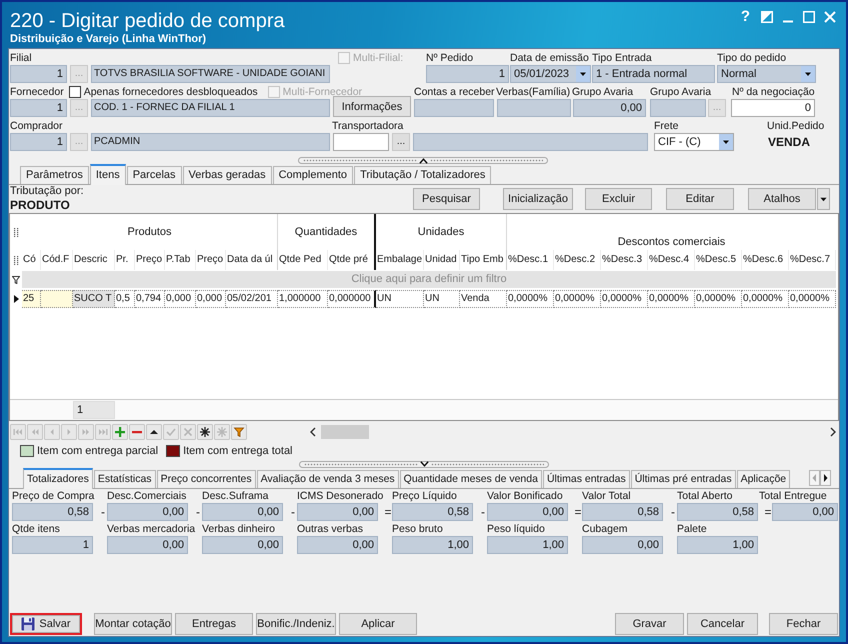 This screenshot has width=848, height=644. Describe the element at coordinates (372, 106) in the screenshot. I see `info-button: Informações` at that location.